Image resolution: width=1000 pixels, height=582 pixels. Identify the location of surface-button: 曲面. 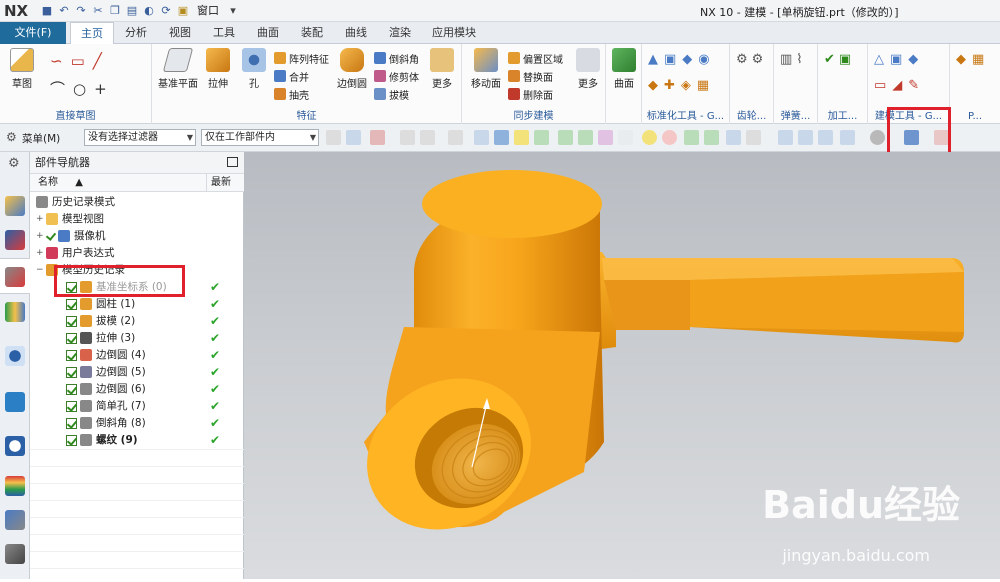
(624, 74).